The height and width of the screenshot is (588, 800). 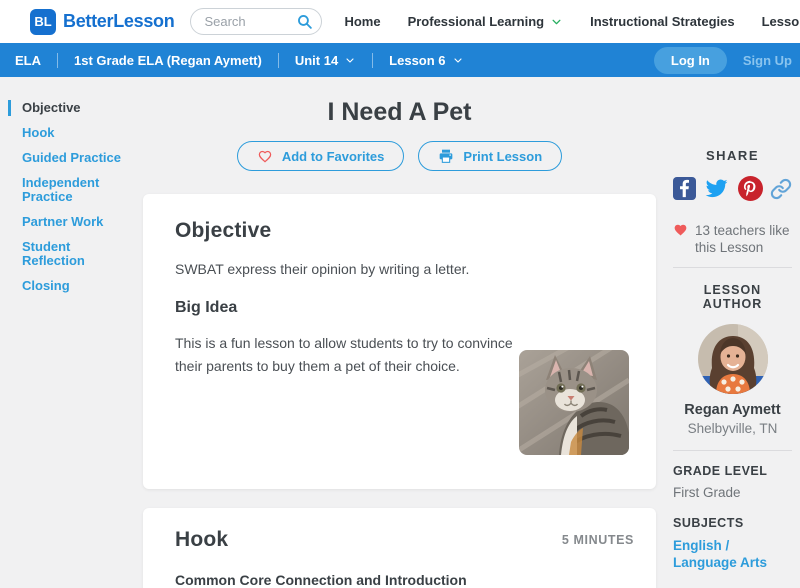 What do you see at coordinates (362, 21) in the screenshot?
I see `nav-home: Home` at bounding box center [362, 21].